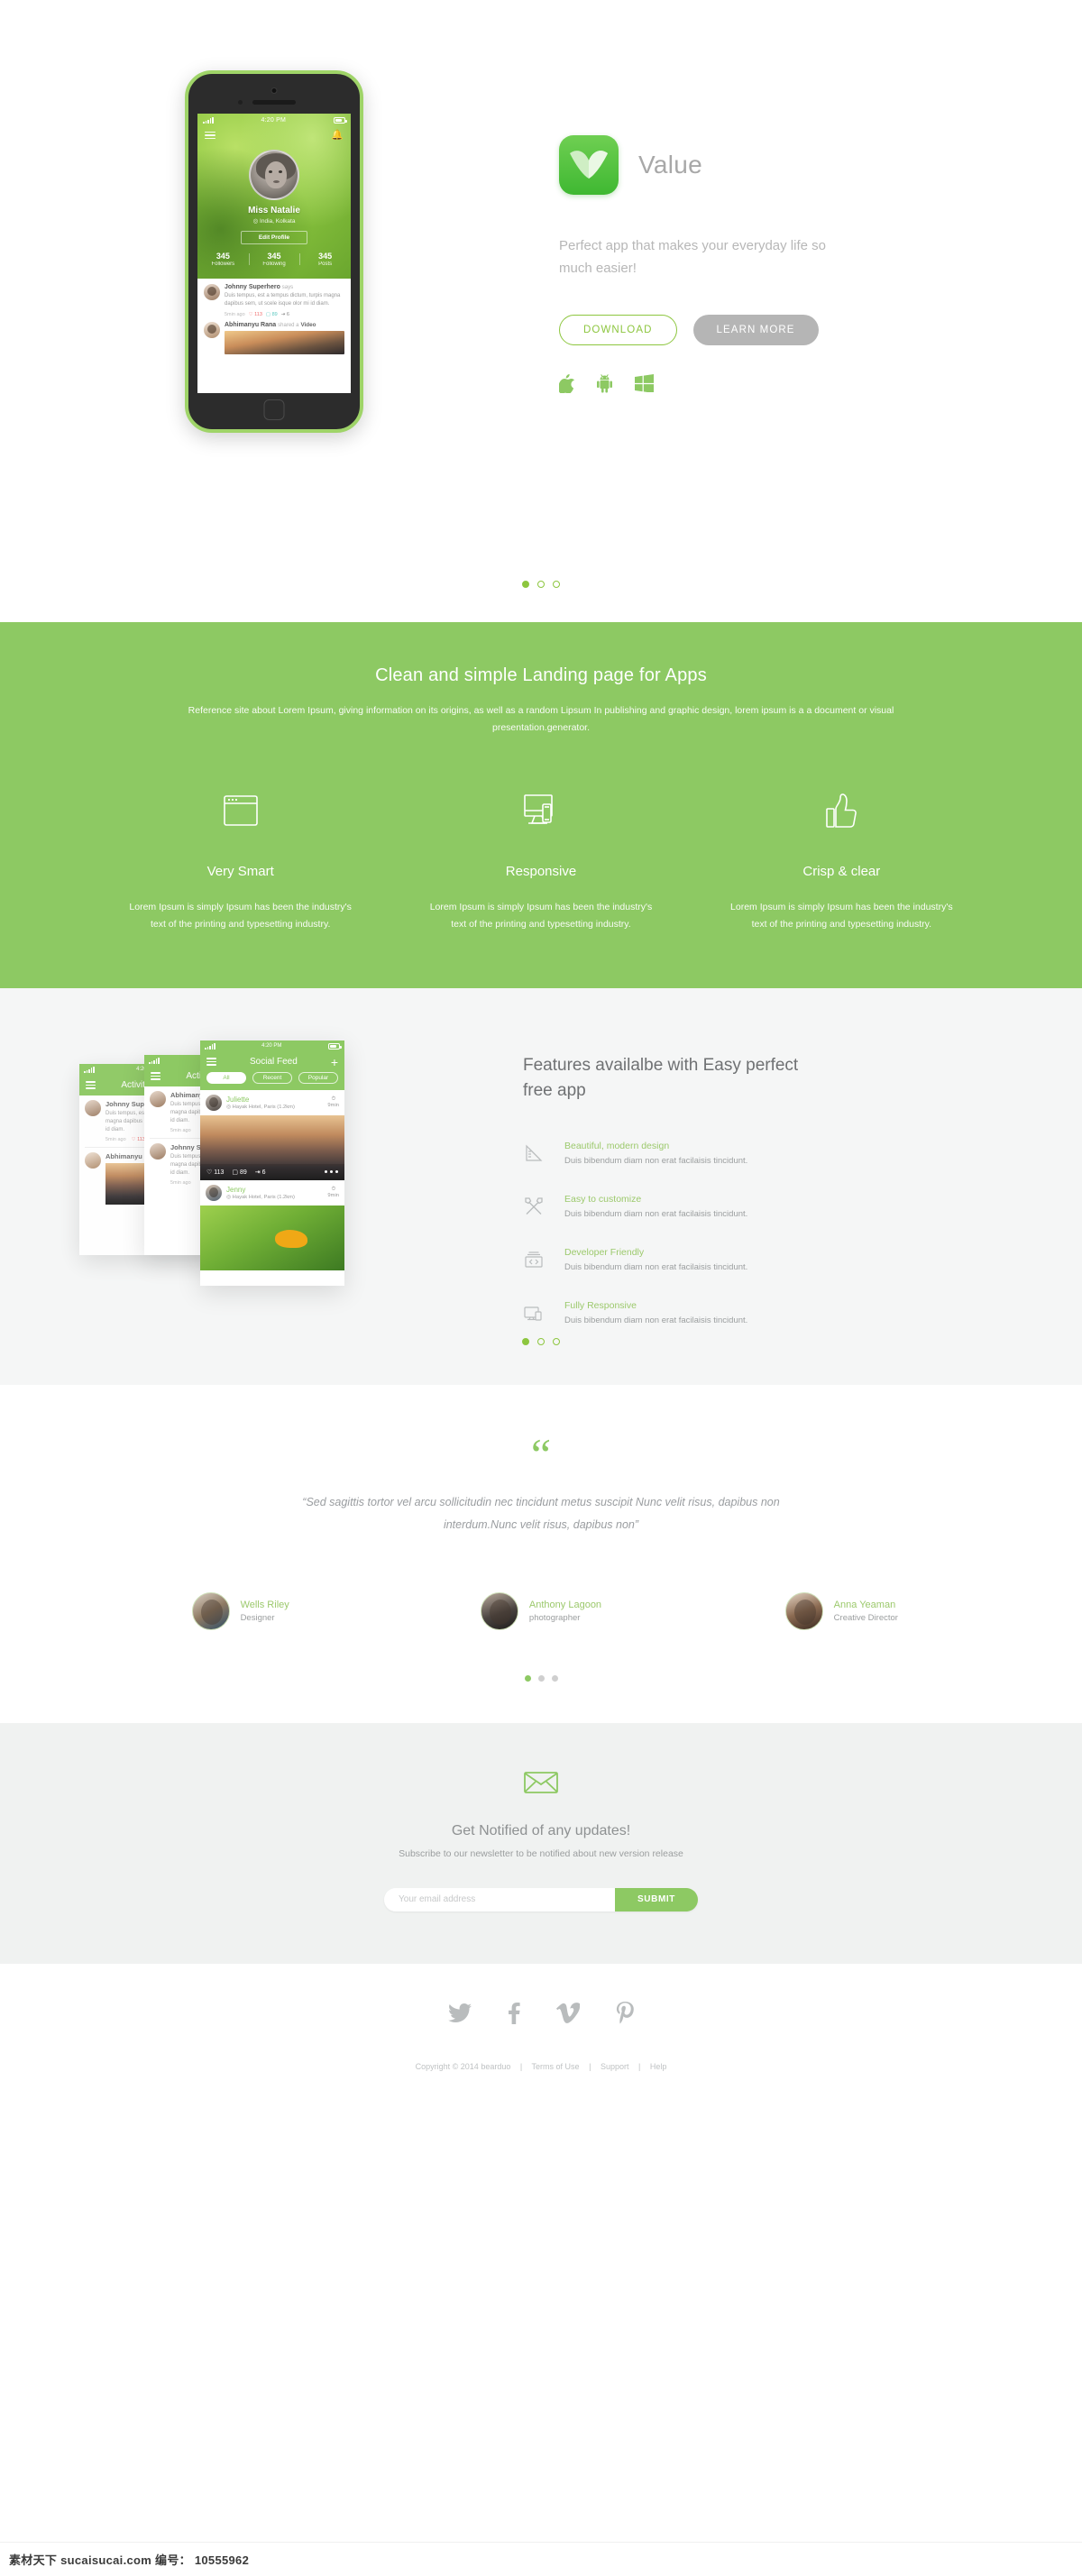 The height and width of the screenshot is (2576, 1082). I want to click on phone-camera-icon, so click(274, 90).